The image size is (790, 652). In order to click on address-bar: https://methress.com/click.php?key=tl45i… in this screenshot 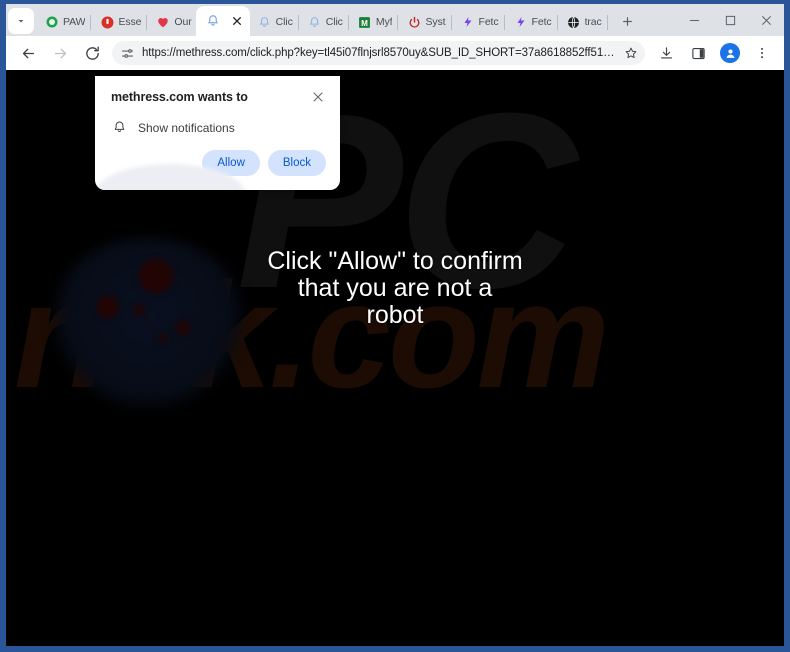, I will do `click(378, 53)`.